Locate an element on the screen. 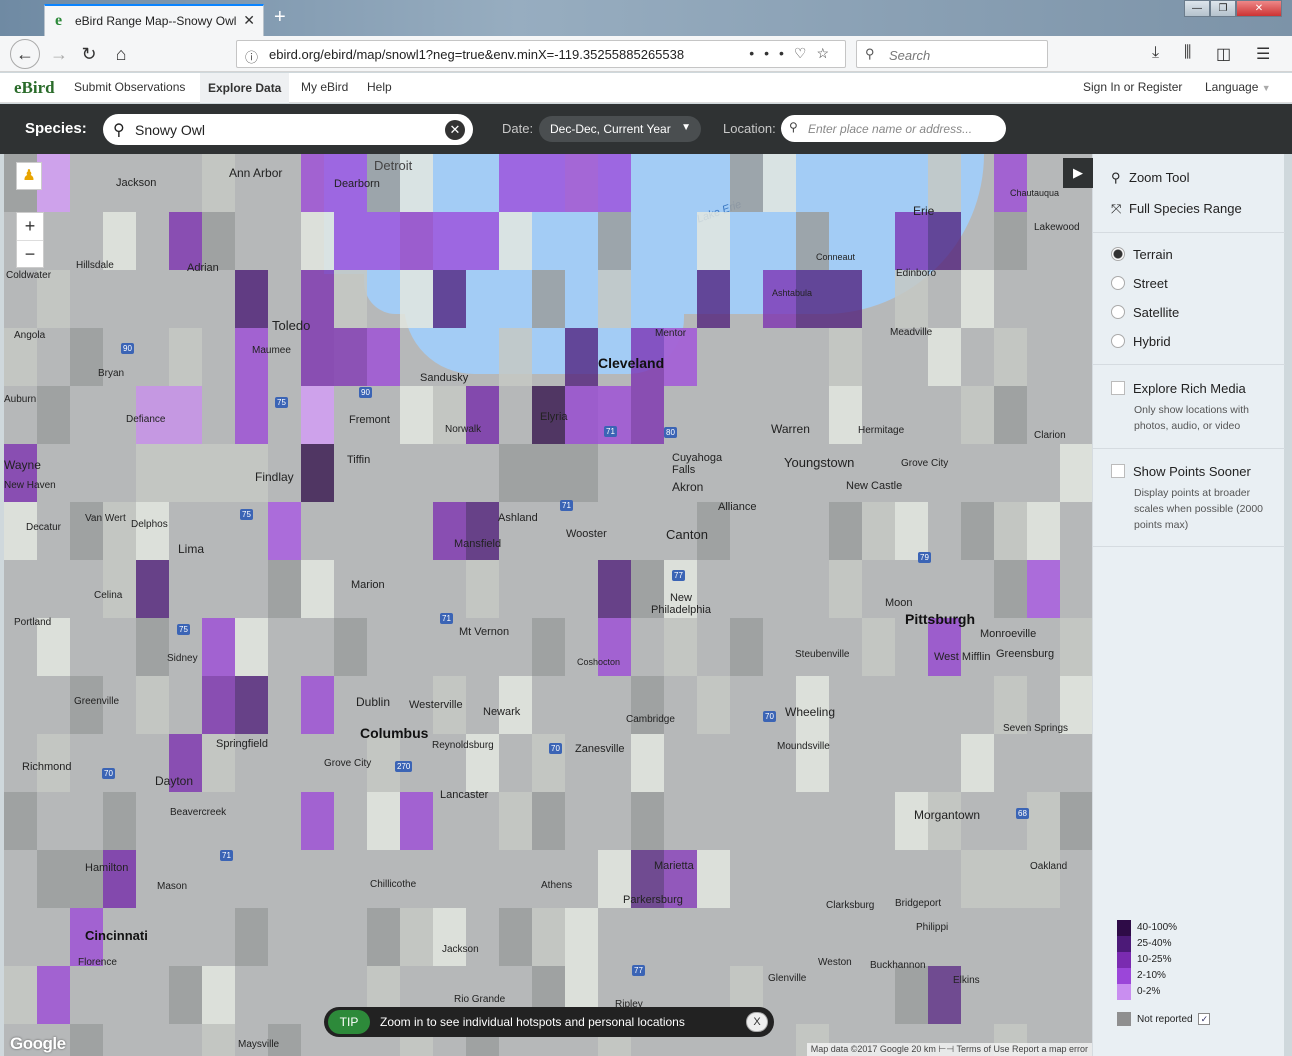  city-label: Dayton is located at coordinates (174, 781).